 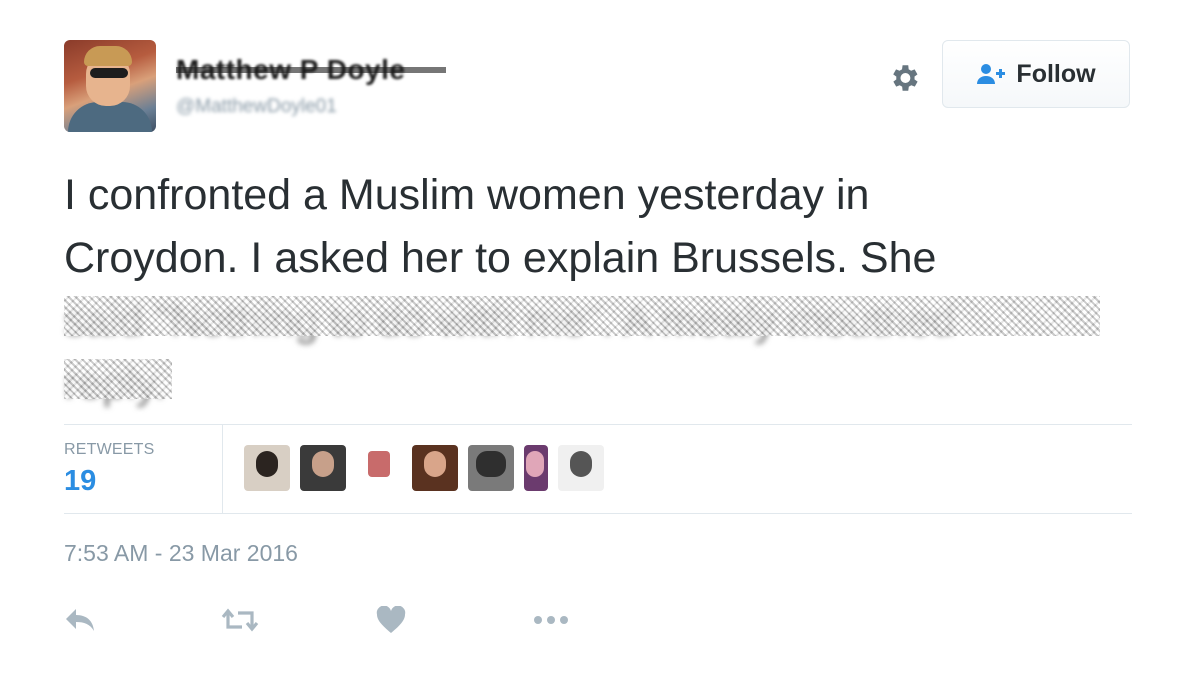 What do you see at coordinates (311, 70) in the screenshot?
I see `name-redaction` at bounding box center [311, 70].